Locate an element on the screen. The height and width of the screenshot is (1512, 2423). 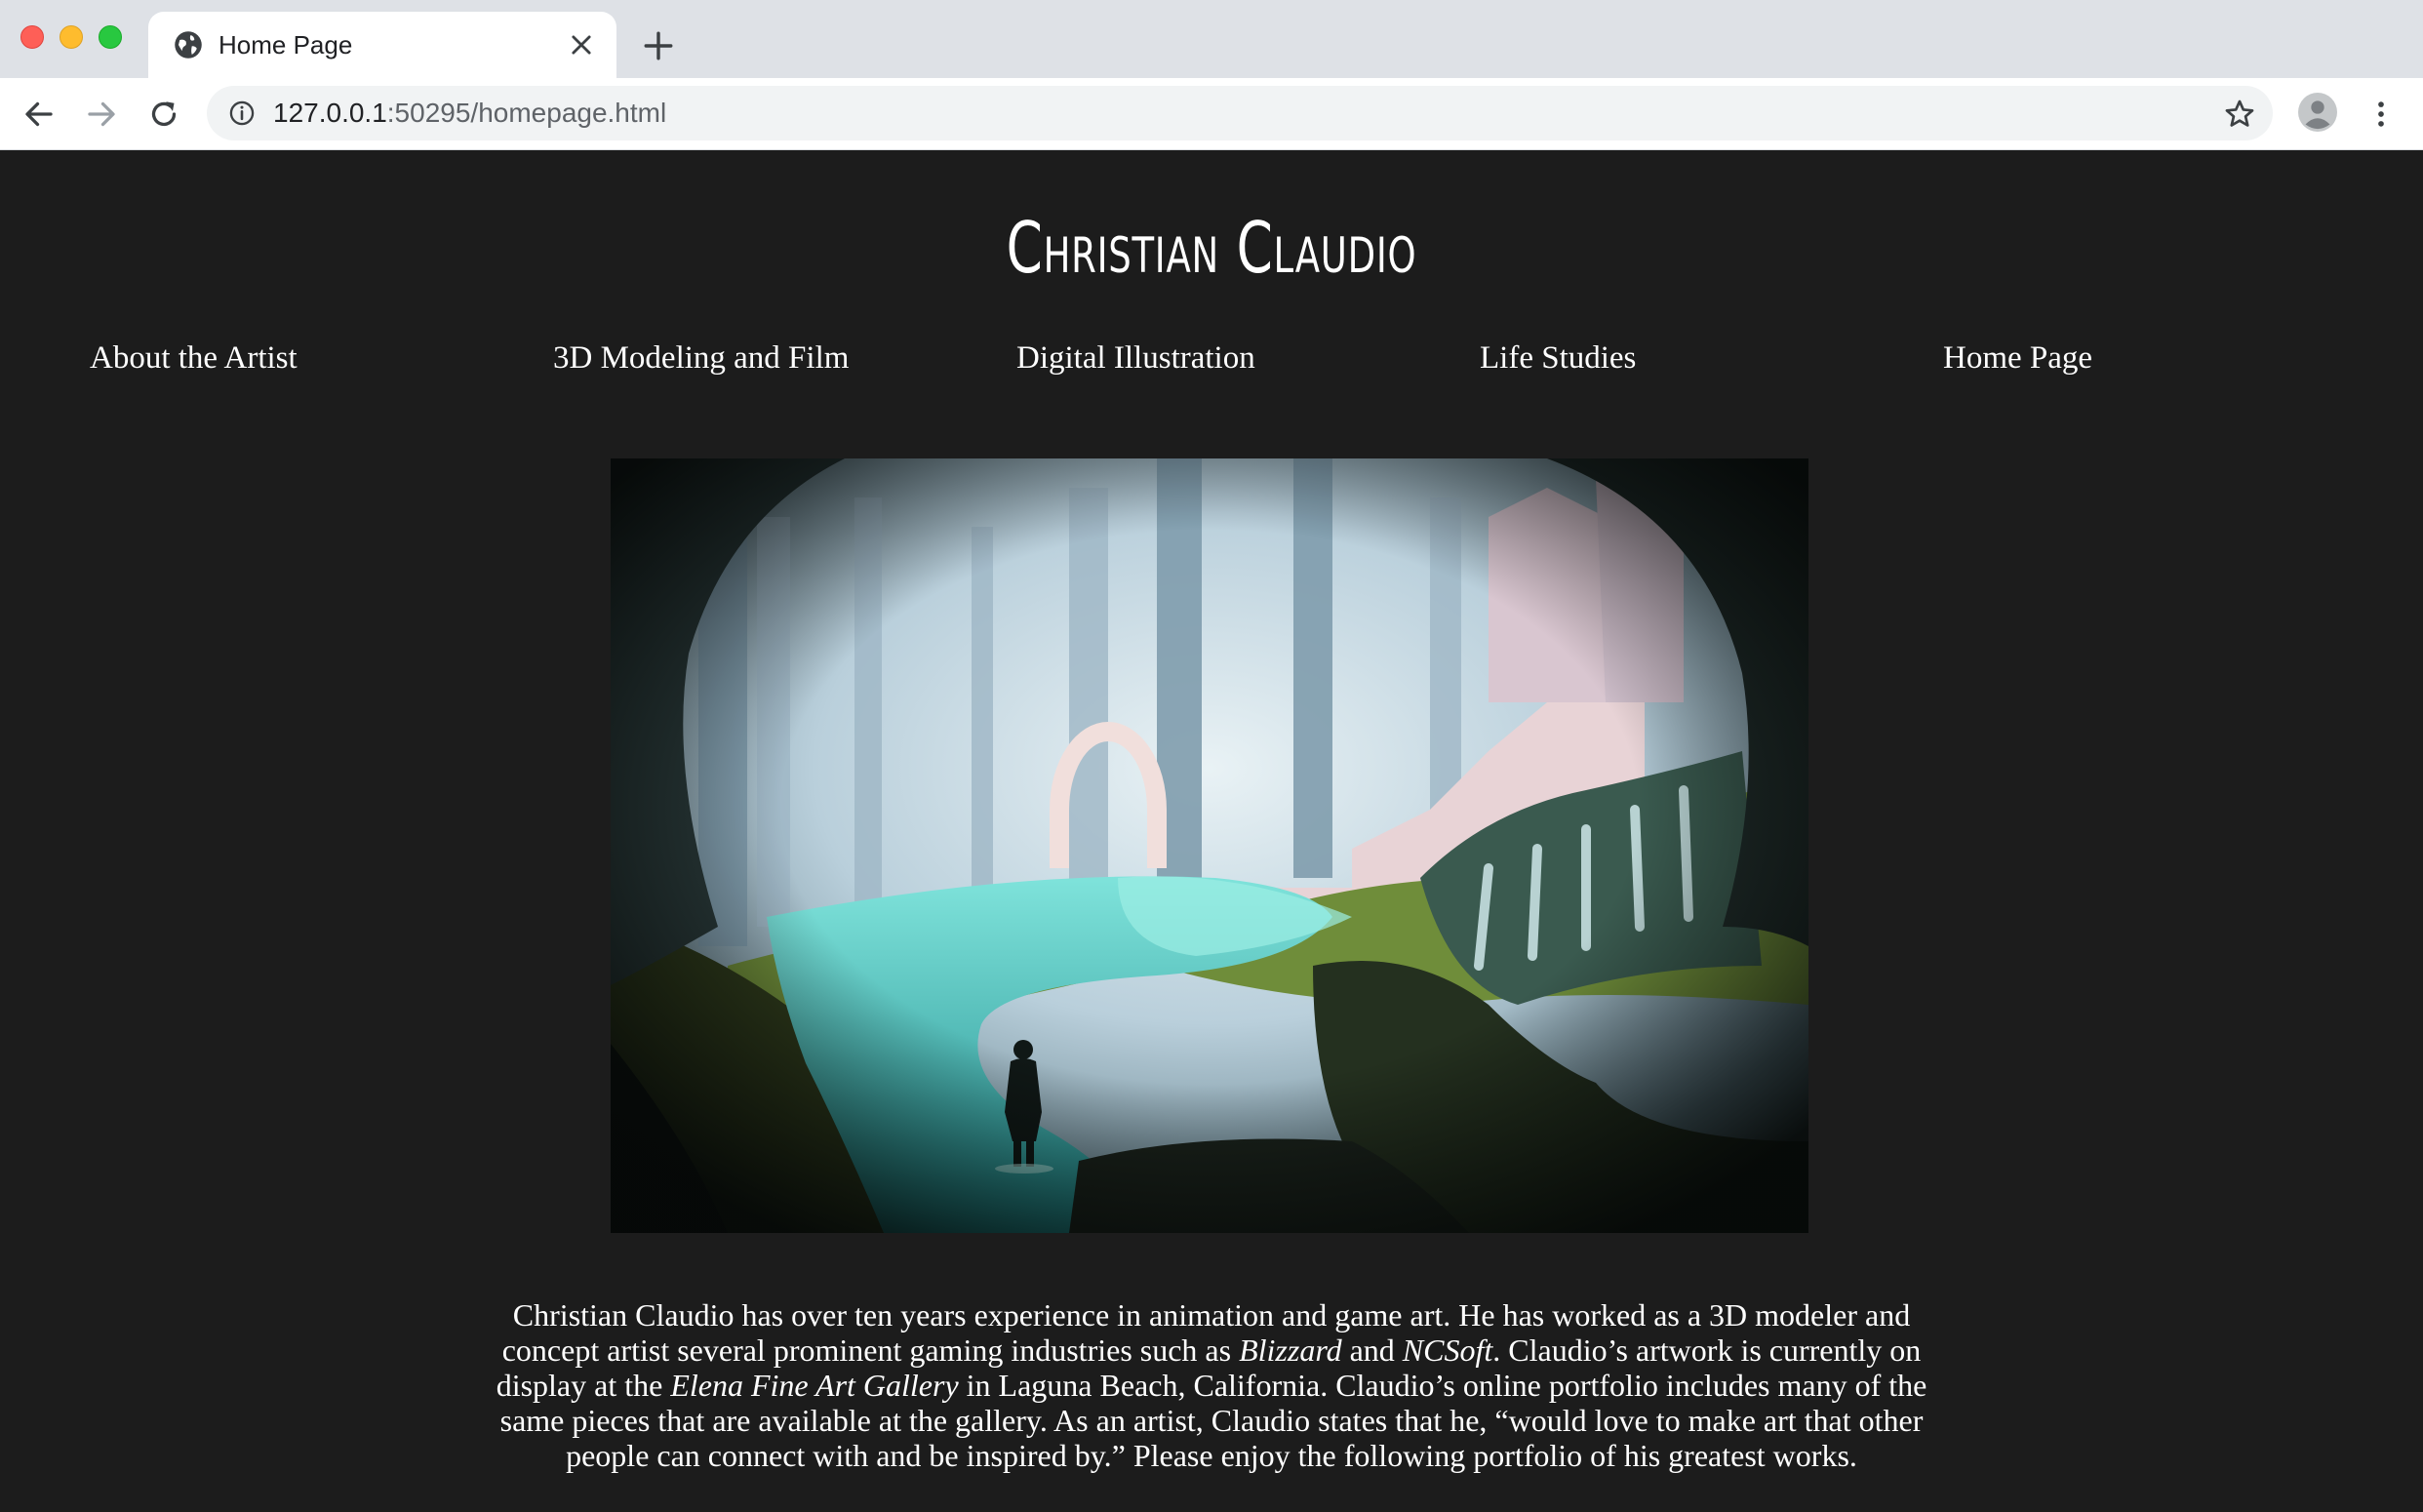
nav-link-digital-illustration: Digital Illustration is located at coordinates (1135, 358).